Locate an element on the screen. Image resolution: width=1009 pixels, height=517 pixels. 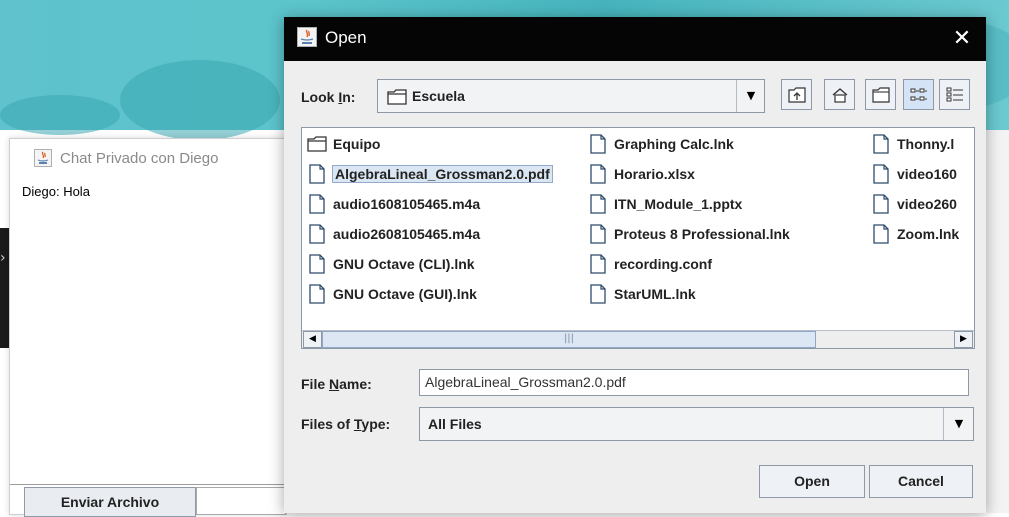
file-name: Horario.xlsx is located at coordinates (654, 174).